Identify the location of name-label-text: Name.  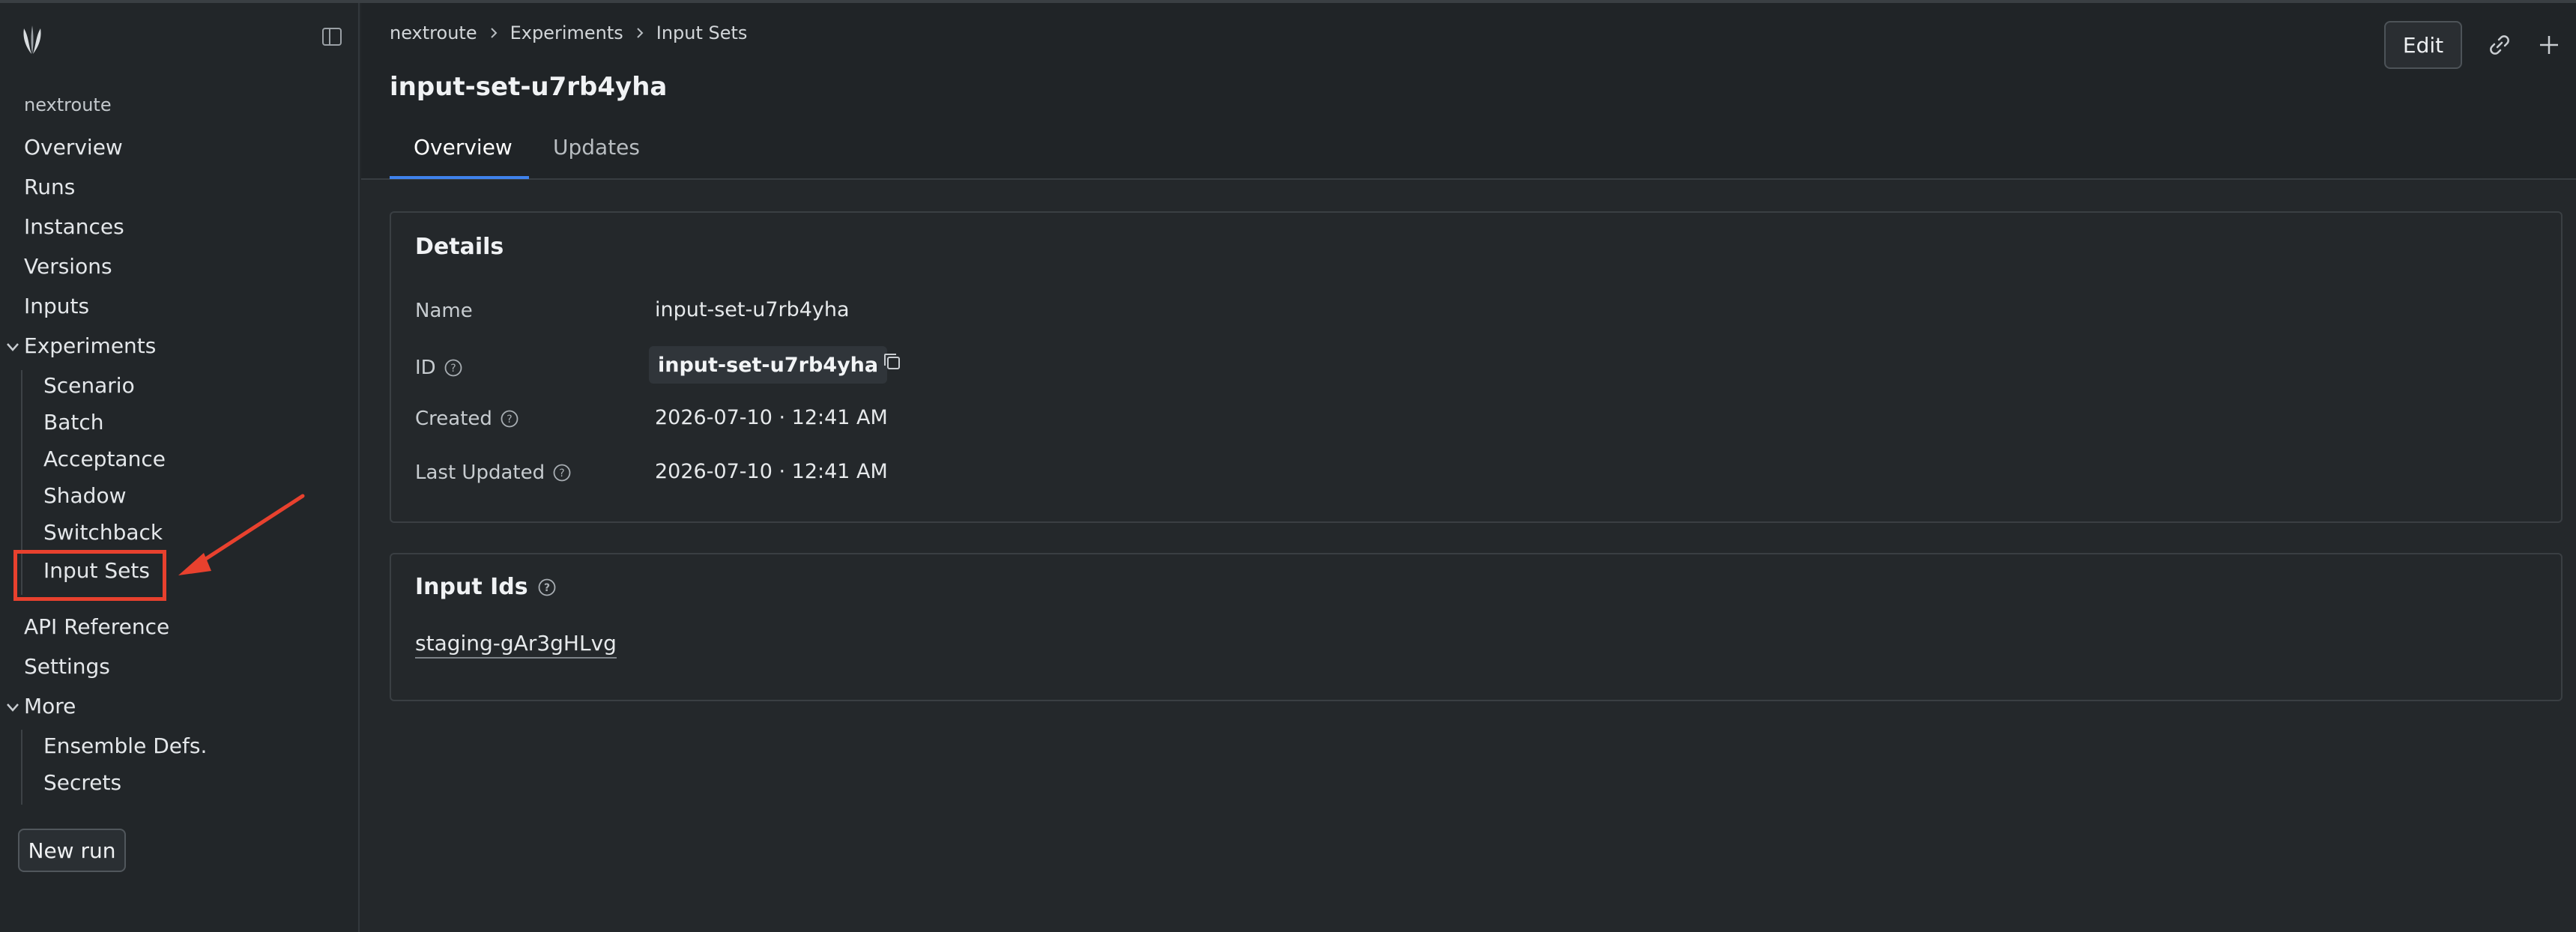
(444, 311).